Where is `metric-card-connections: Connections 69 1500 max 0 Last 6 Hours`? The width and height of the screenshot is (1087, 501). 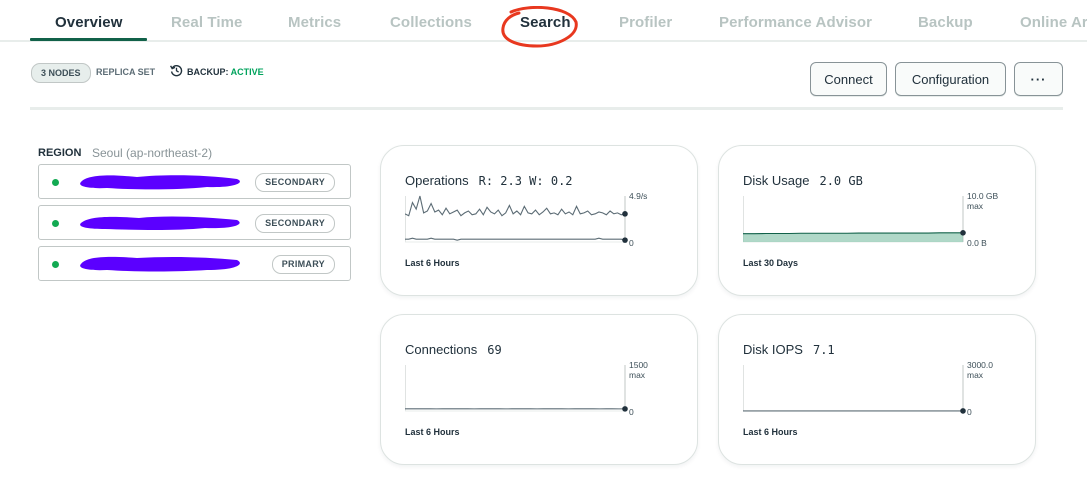
metric-card-connections: Connections 69 1500 max 0 Last 6 Hours is located at coordinates (539, 389).